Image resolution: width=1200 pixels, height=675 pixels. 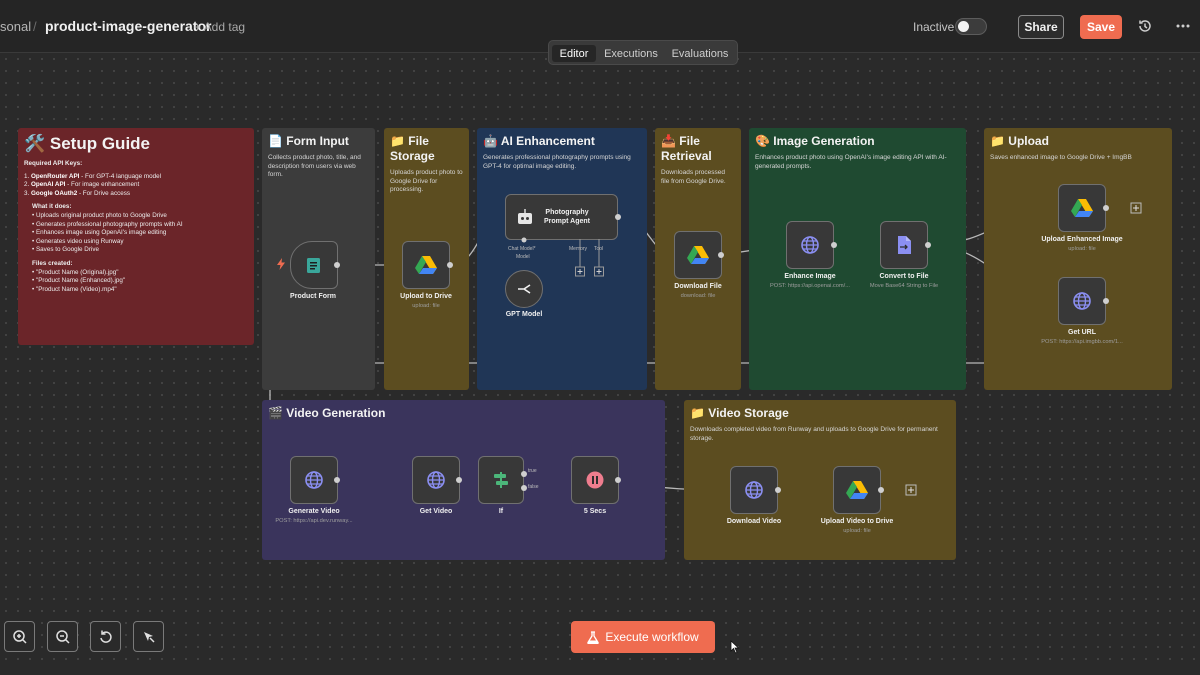 What do you see at coordinates (595, 511) in the screenshot?
I see `wait-label: 5 Secs` at bounding box center [595, 511].